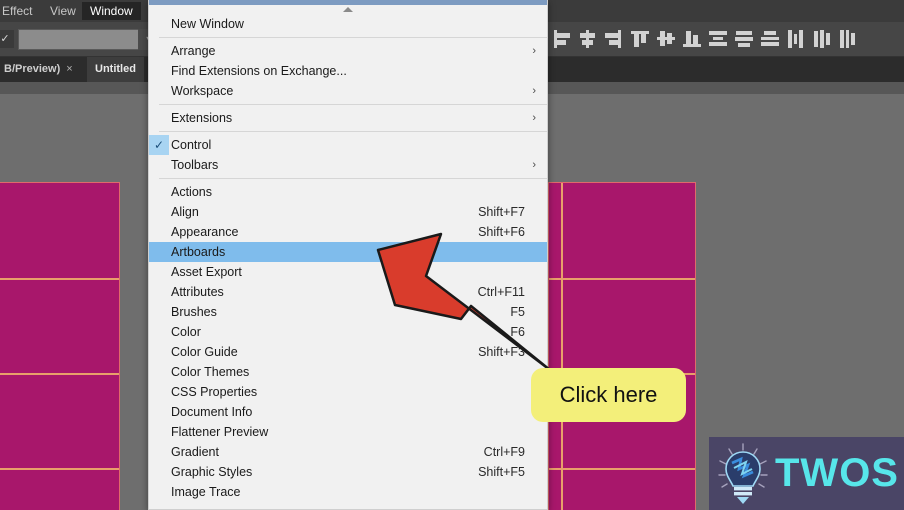 Image resolution: width=904 pixels, height=510 pixels. I want to click on menu-item-label: Actions, so click(191, 192).